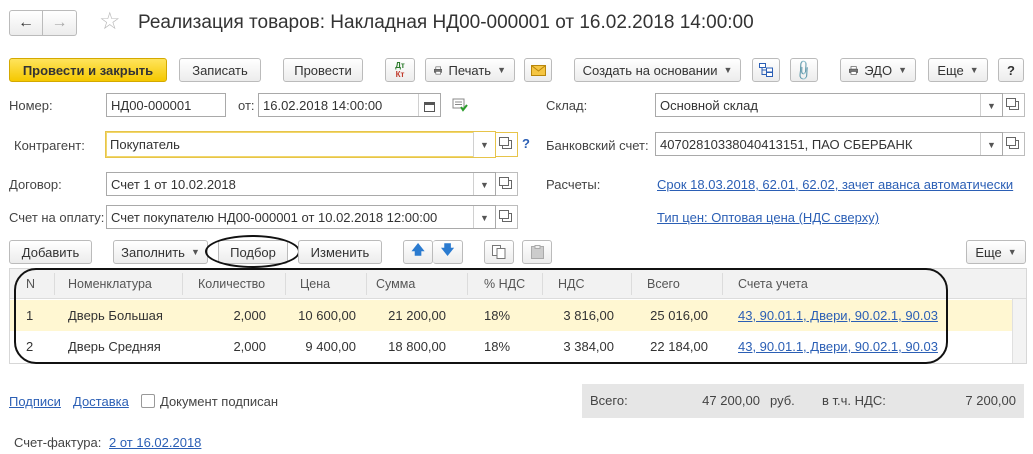 This screenshot has height=454, width=1033. What do you see at coordinates (854, 70) in the screenshot?
I see `edo-printer-icon` at bounding box center [854, 70].